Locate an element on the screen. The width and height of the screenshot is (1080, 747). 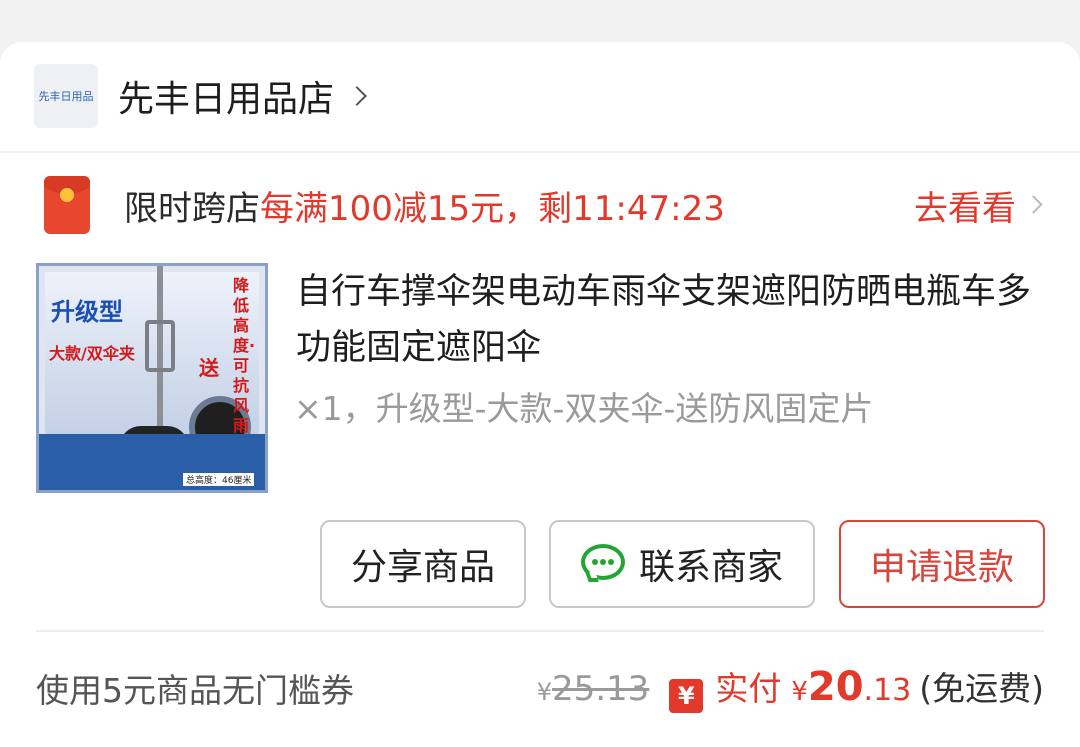
share-product-label: 分享商品 is located at coordinates (422, 567).